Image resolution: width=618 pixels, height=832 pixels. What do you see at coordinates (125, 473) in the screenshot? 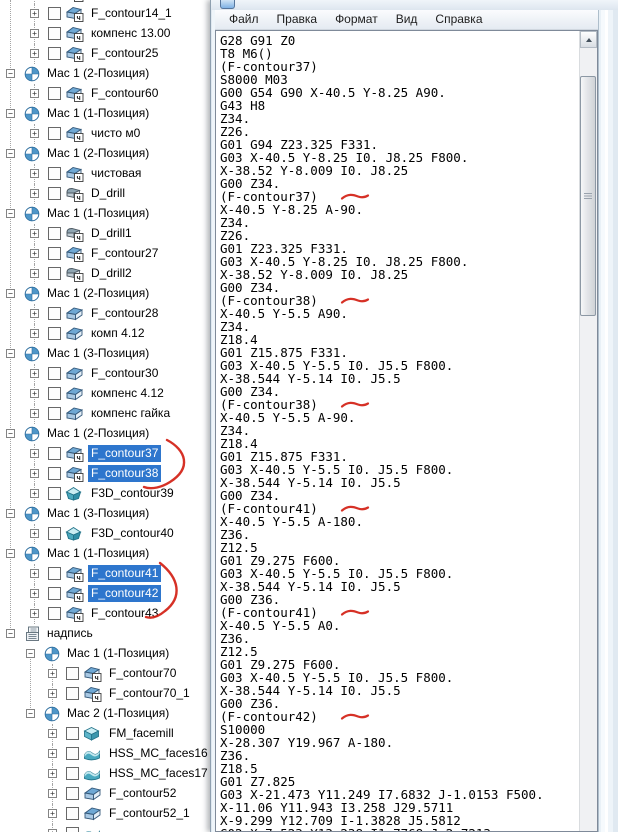
I see `tree-row-label: F_contour38` at bounding box center [125, 473].